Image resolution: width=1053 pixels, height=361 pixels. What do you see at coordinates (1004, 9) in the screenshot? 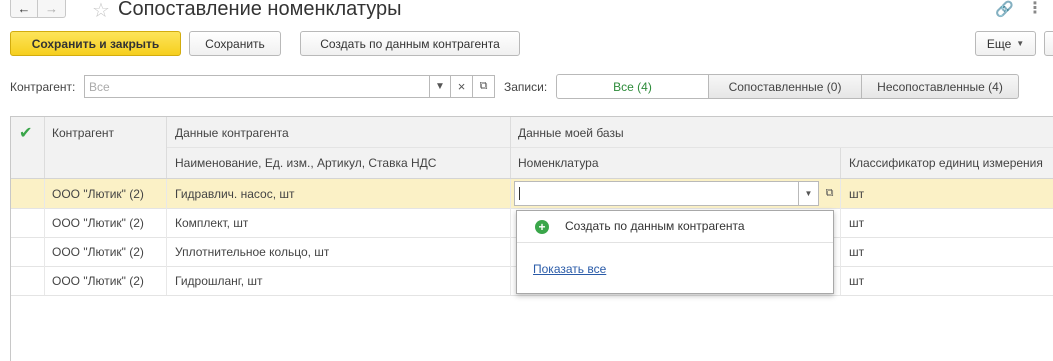
I see `link-icon: 🔗` at bounding box center [1004, 9].